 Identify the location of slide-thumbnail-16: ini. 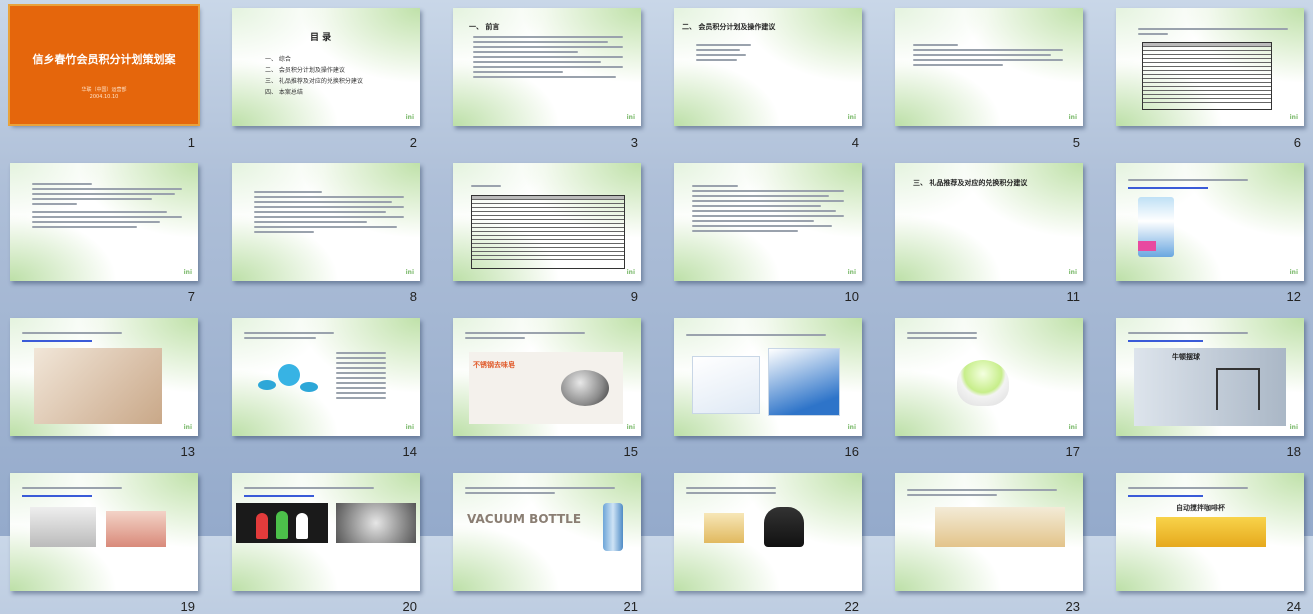
(768, 377).